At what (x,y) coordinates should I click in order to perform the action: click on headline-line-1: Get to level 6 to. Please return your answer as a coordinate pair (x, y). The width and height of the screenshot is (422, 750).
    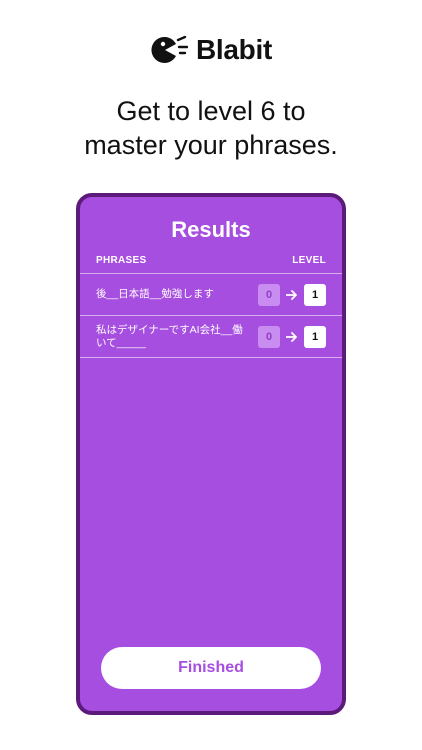
    Looking at the image, I should click on (211, 111).